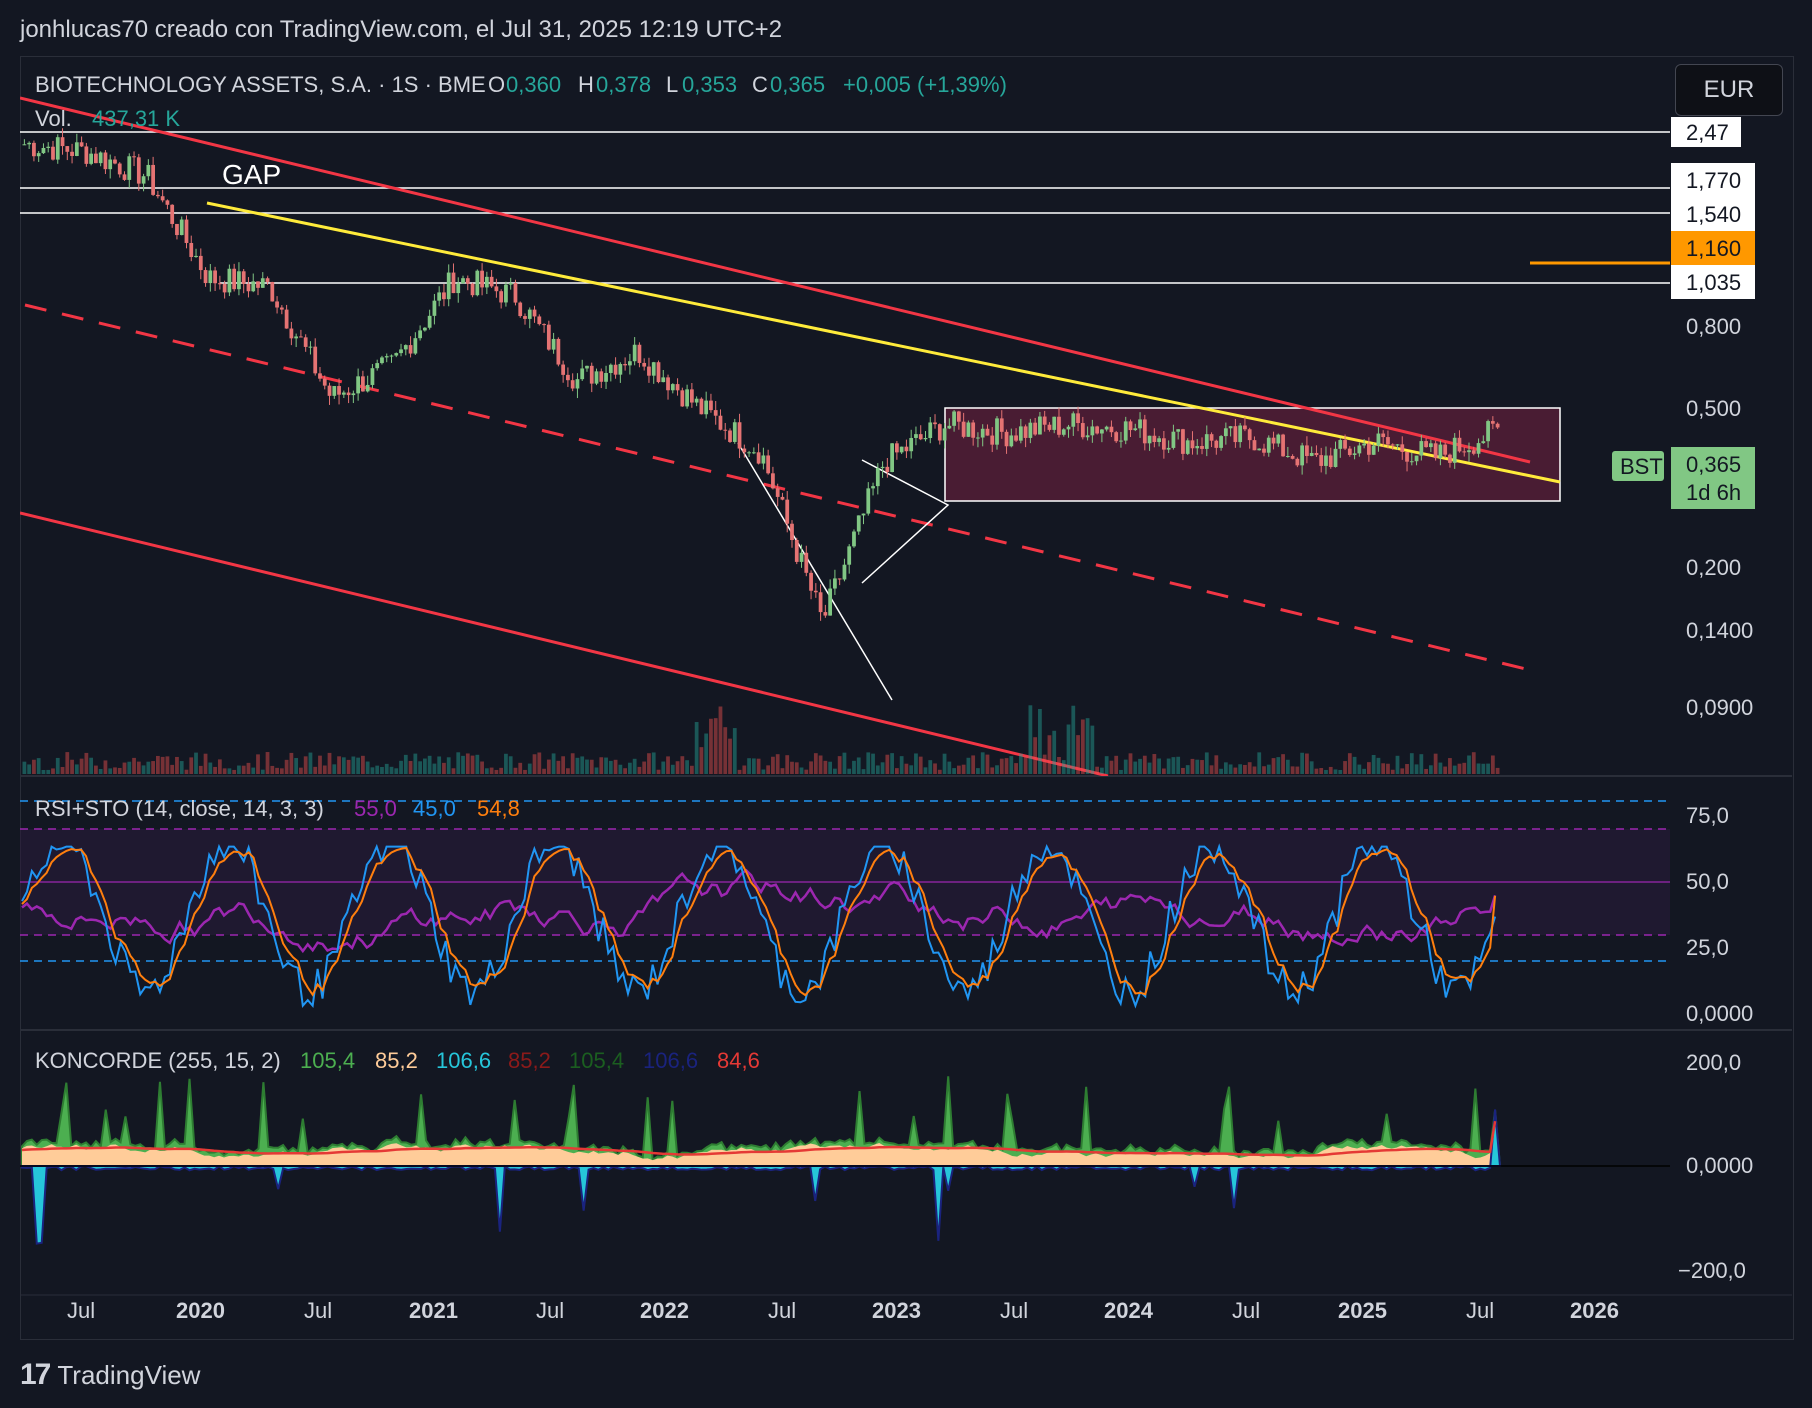 The image size is (1812, 1408). I want to click on falling-trendline, so click(815, 571).